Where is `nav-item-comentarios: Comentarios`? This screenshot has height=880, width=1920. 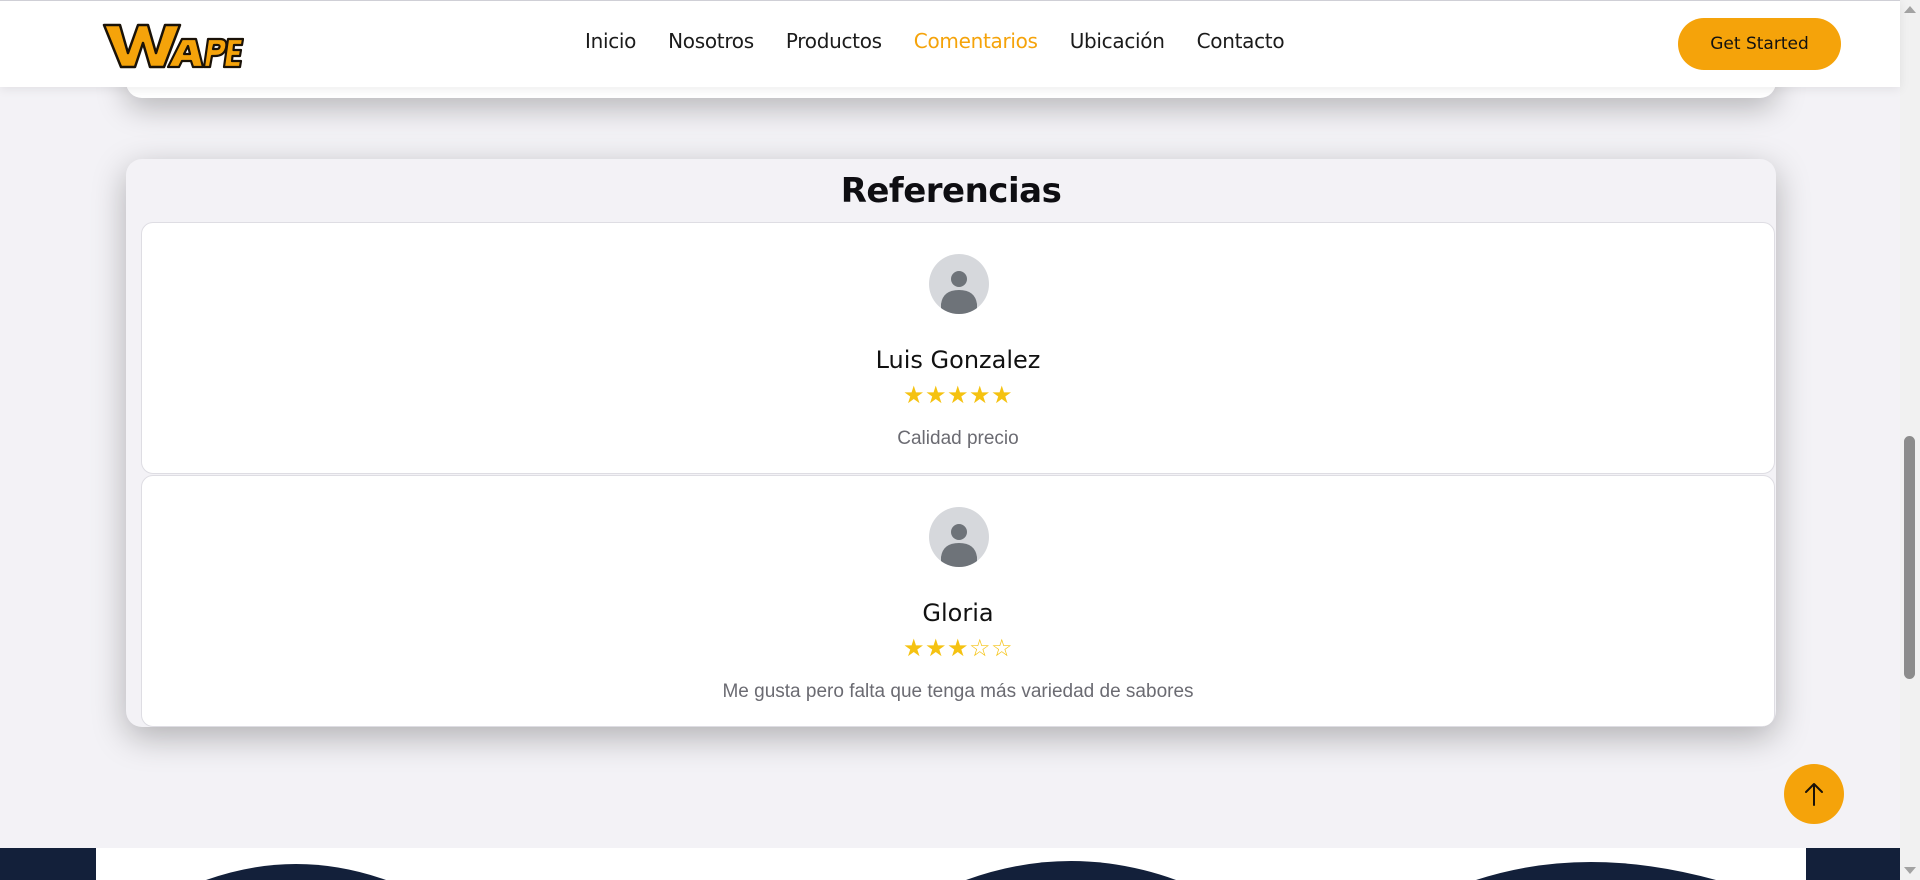 nav-item-comentarios: Comentarios is located at coordinates (976, 41).